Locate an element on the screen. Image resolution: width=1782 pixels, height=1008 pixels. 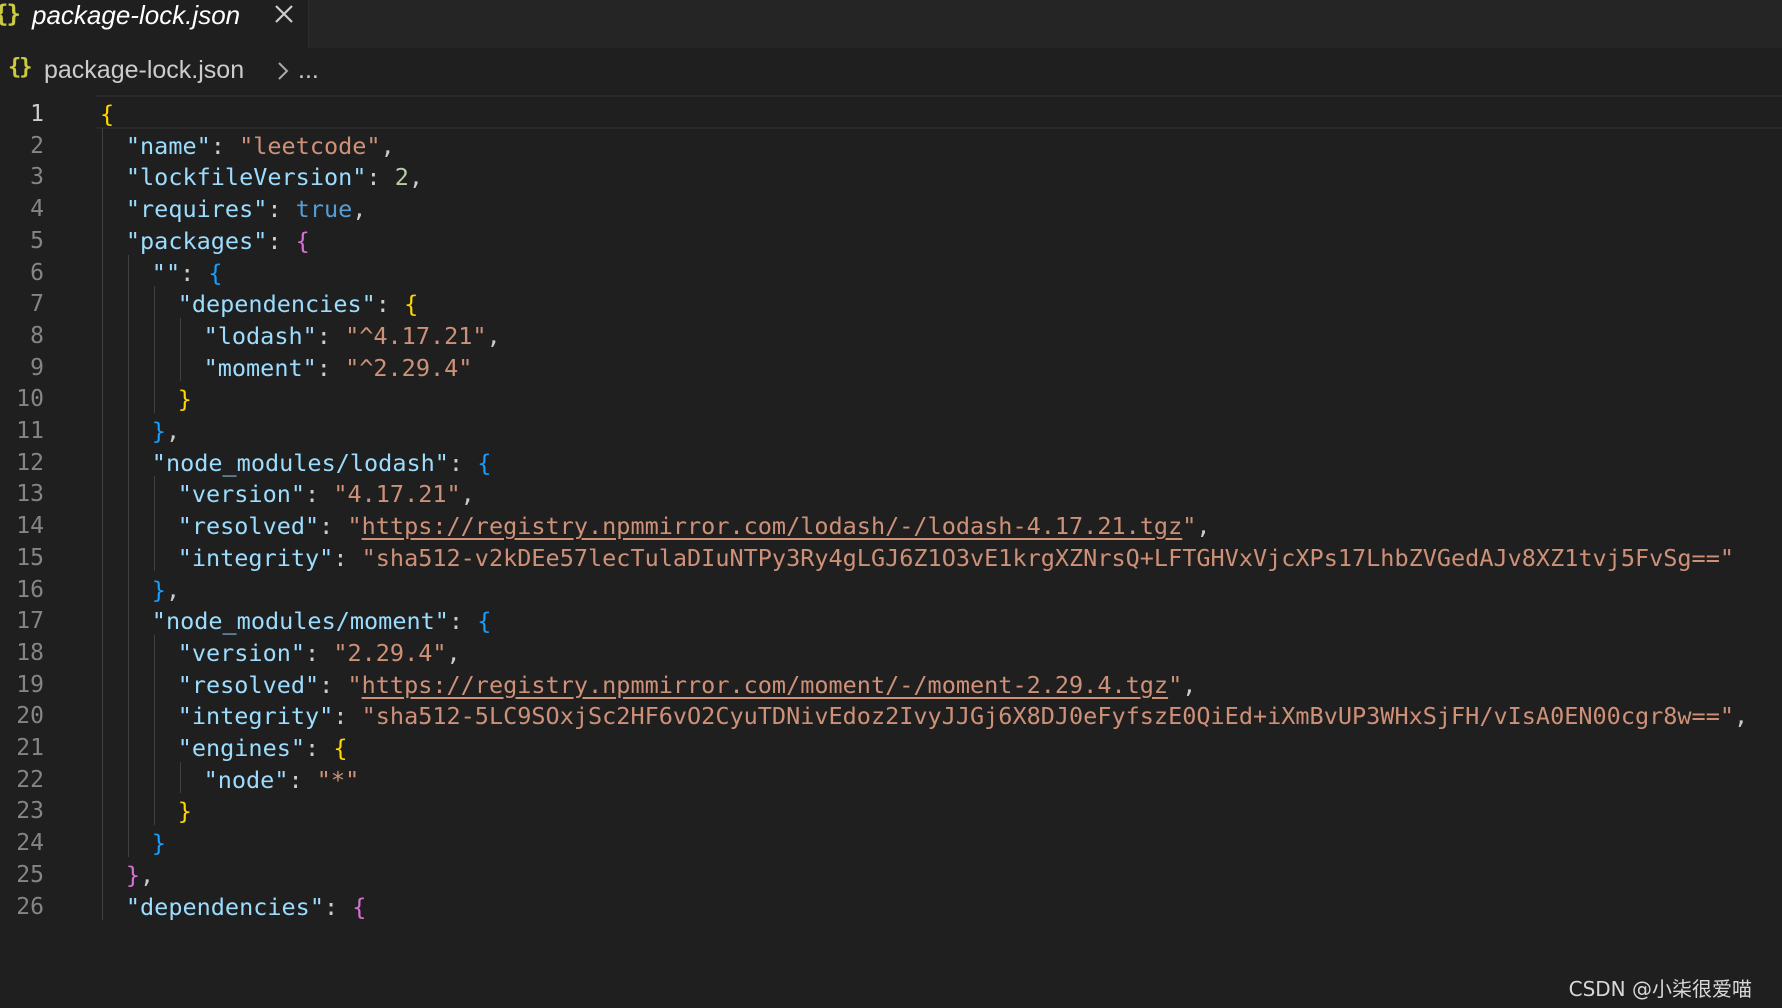
code-line: "node": "*" is located at coordinates (282, 780).